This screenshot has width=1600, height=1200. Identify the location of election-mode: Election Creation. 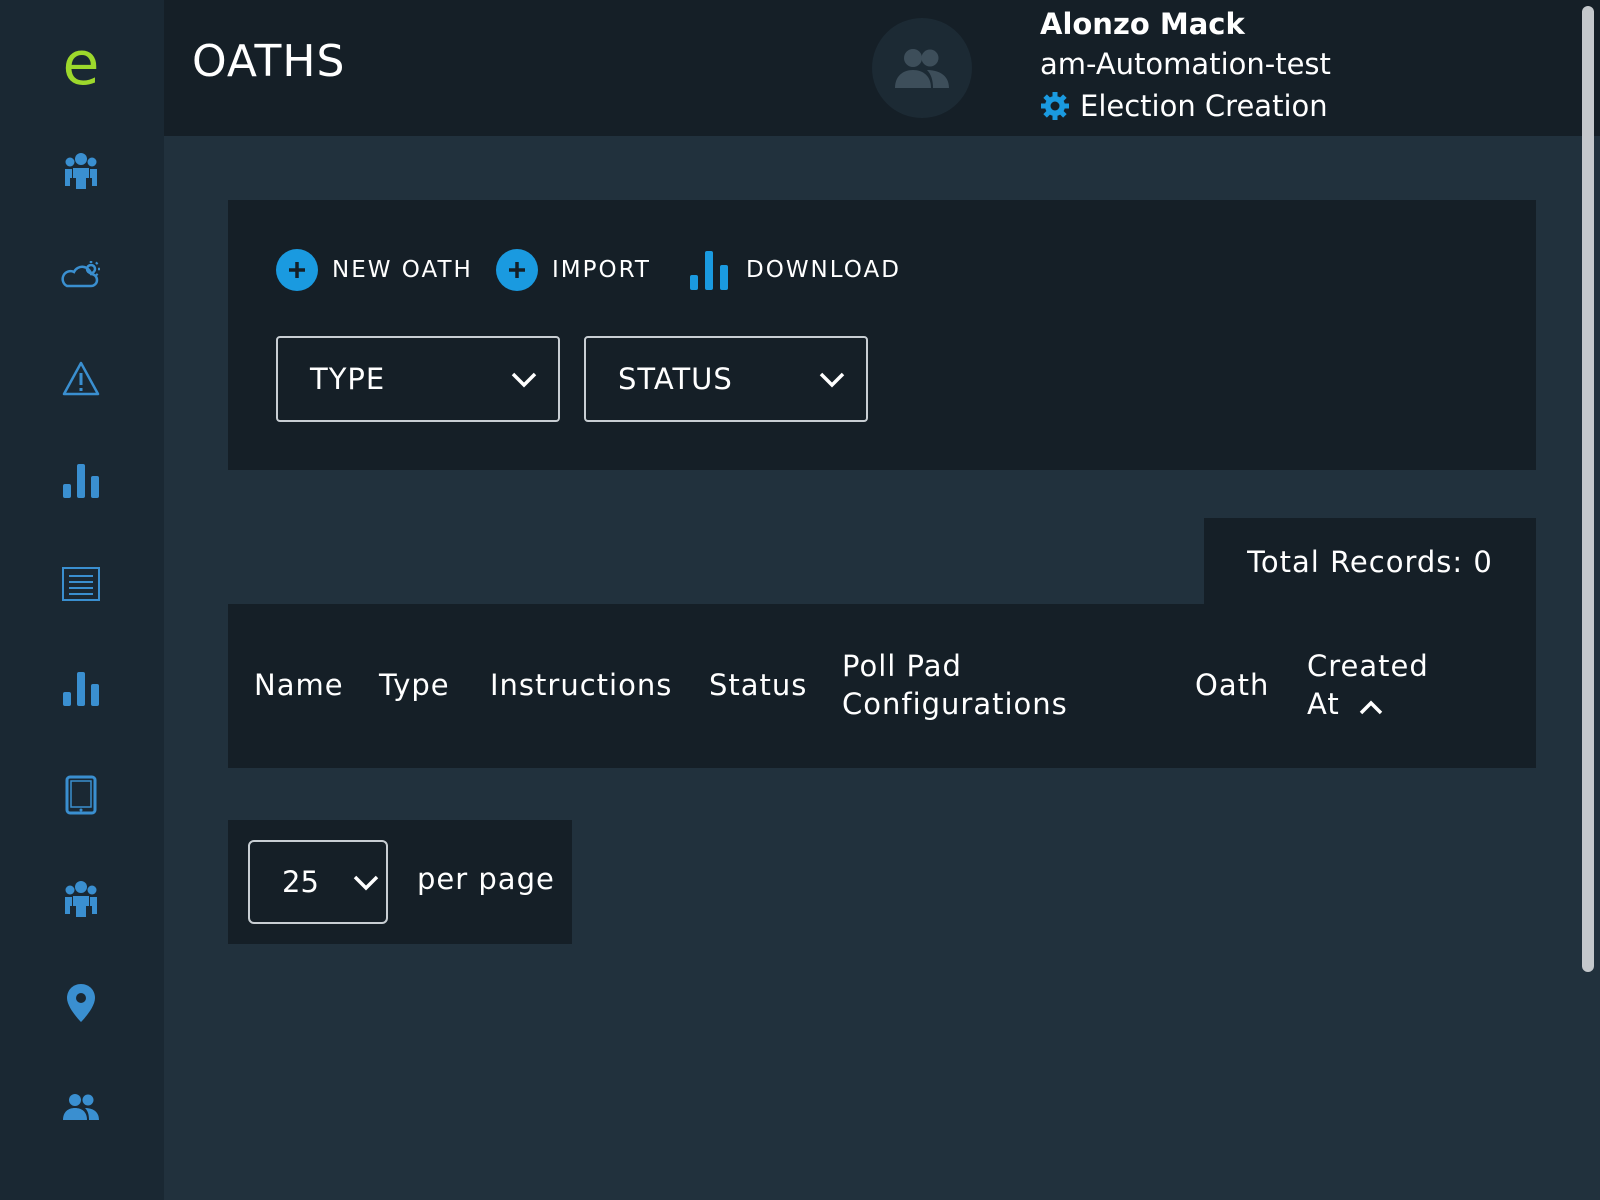
(1185, 106).